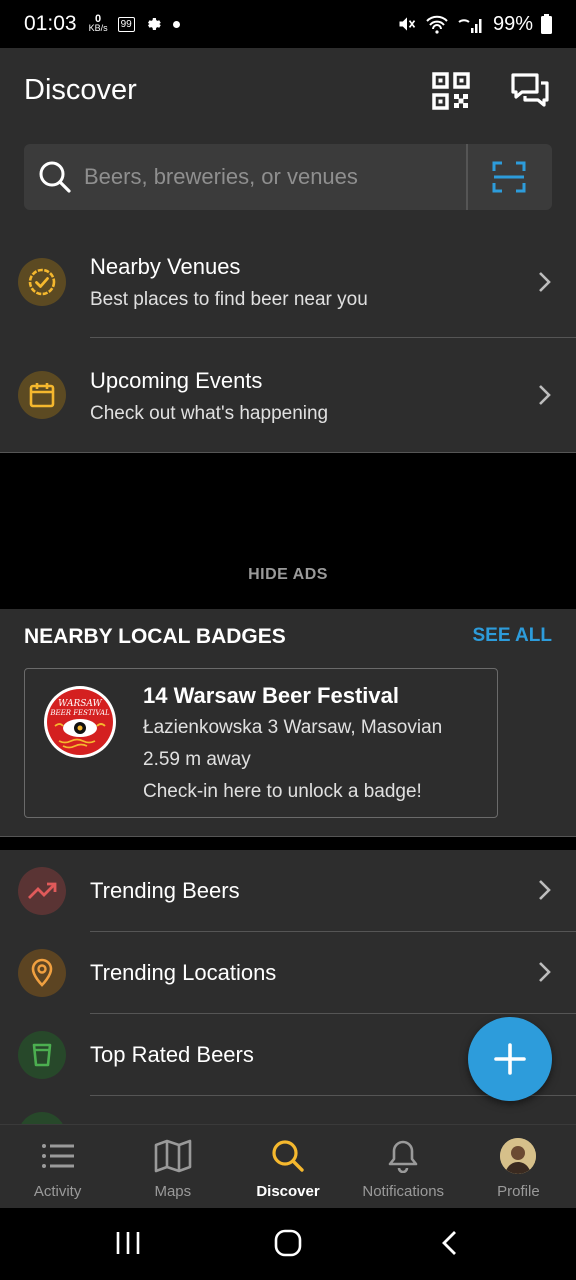  I want to click on list-item-title: Nearby Venues, so click(165, 266).